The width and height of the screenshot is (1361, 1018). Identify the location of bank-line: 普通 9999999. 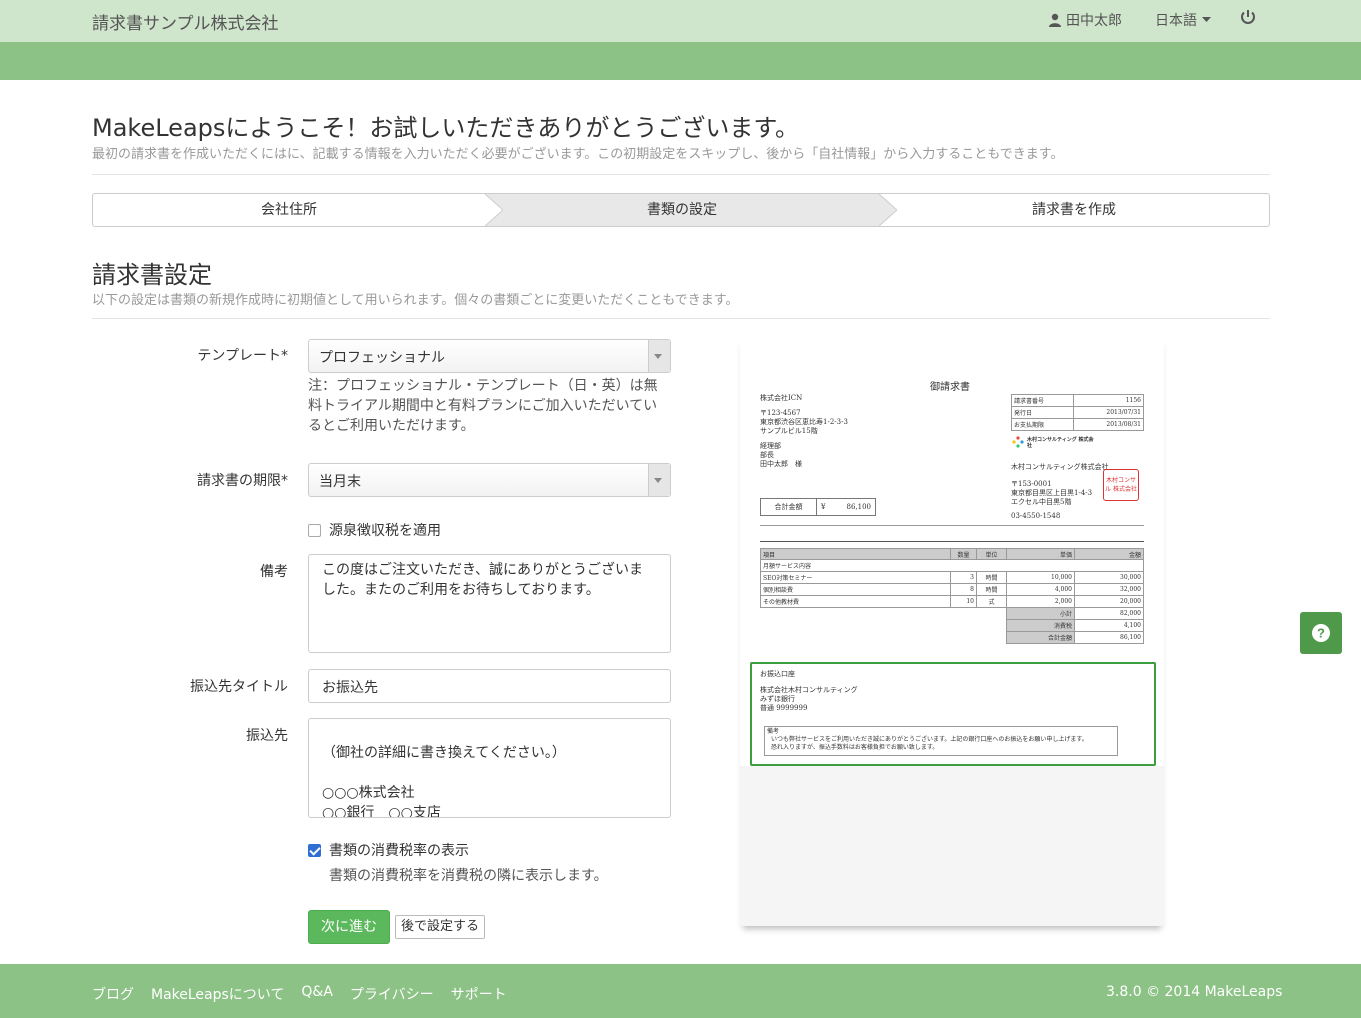
(784, 708).